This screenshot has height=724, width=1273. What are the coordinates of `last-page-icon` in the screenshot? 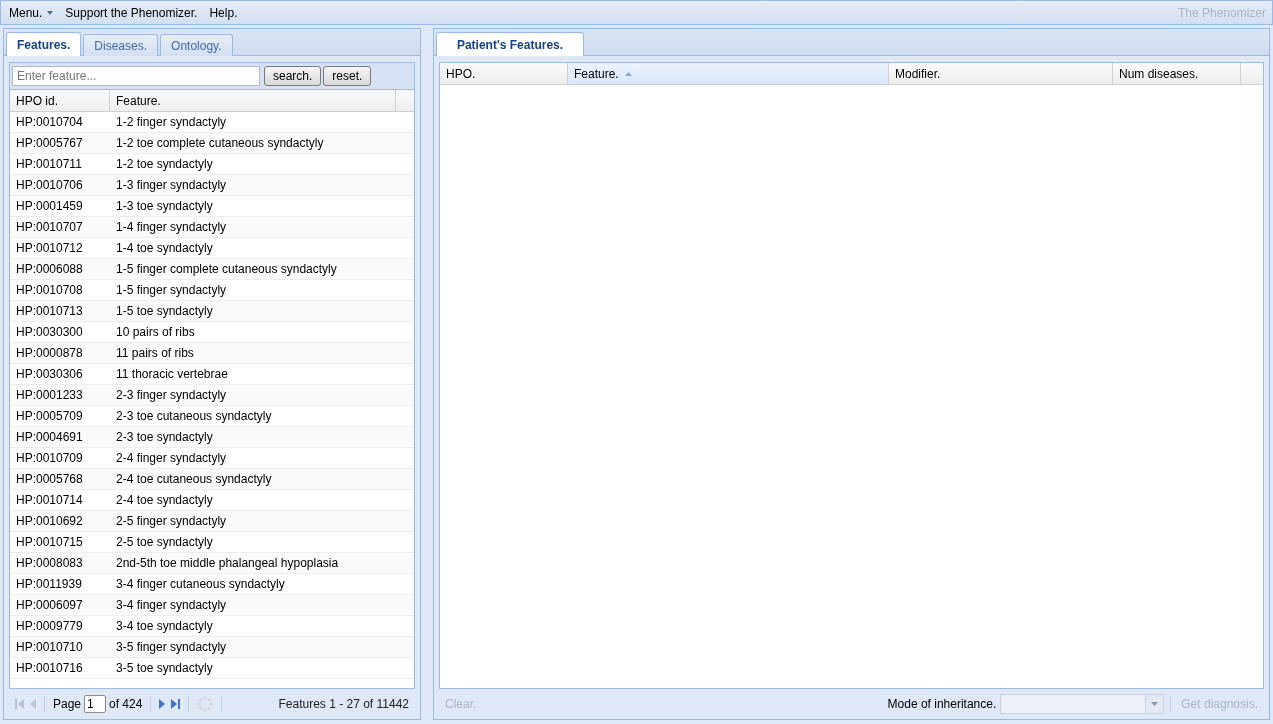 It's located at (176, 704).